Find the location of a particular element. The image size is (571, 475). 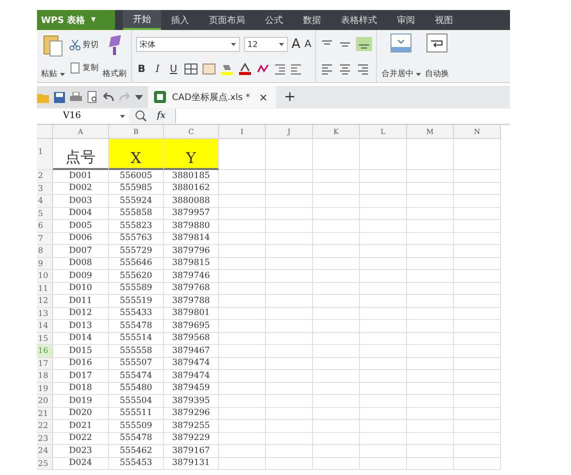

row-header: 11 is located at coordinates (45, 288).